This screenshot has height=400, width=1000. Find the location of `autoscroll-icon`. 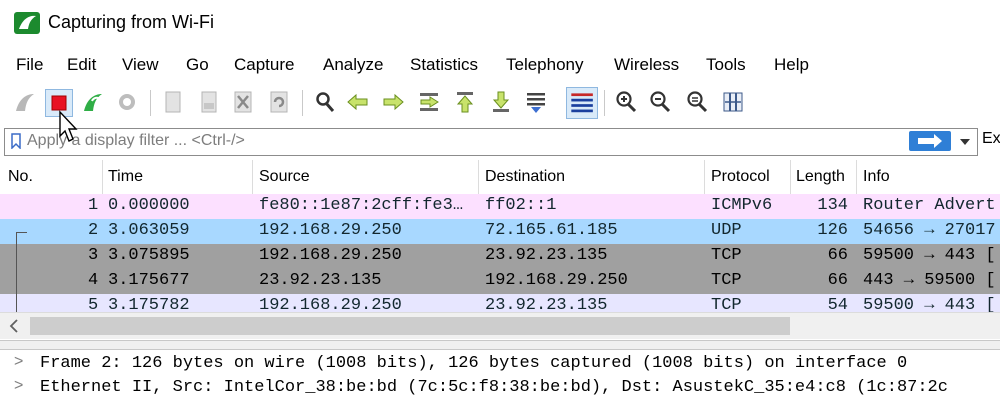

autoscroll-icon is located at coordinates (536, 102).